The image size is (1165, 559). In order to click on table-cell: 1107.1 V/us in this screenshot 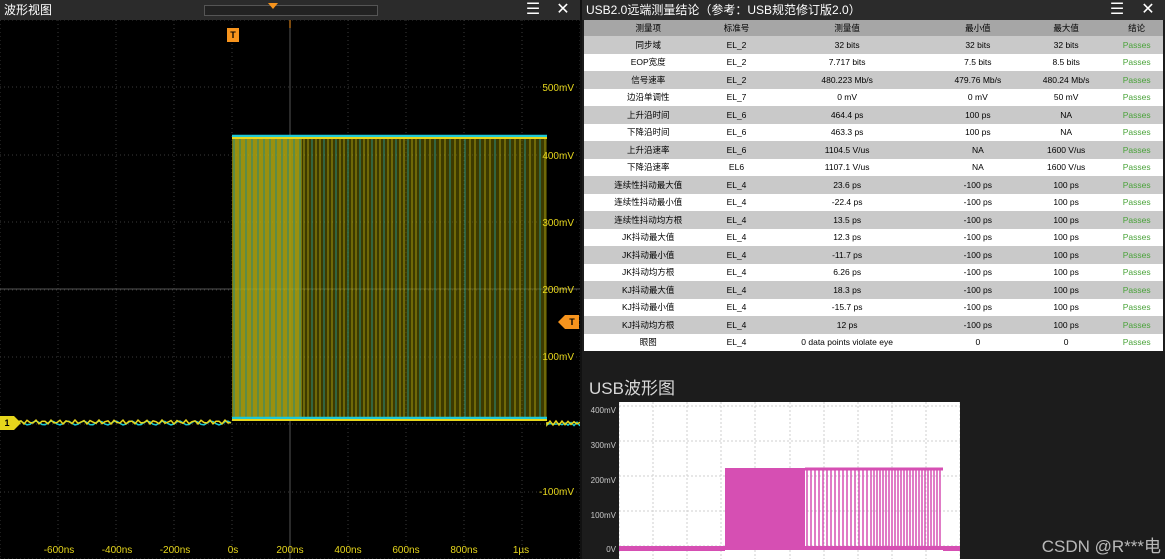, I will do `click(847, 167)`.